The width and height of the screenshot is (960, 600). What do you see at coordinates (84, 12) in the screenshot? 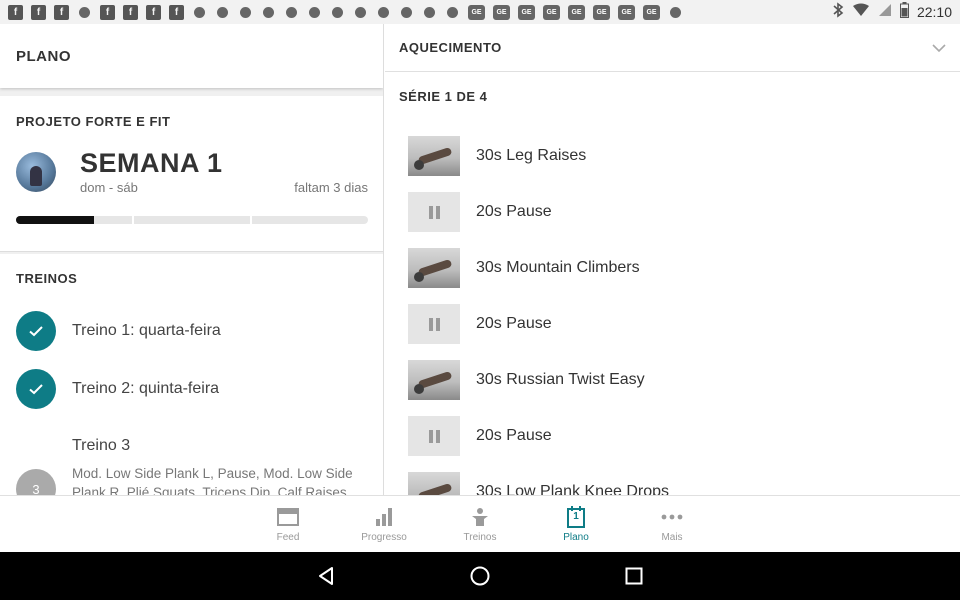
I see `hand-icon` at bounding box center [84, 12].